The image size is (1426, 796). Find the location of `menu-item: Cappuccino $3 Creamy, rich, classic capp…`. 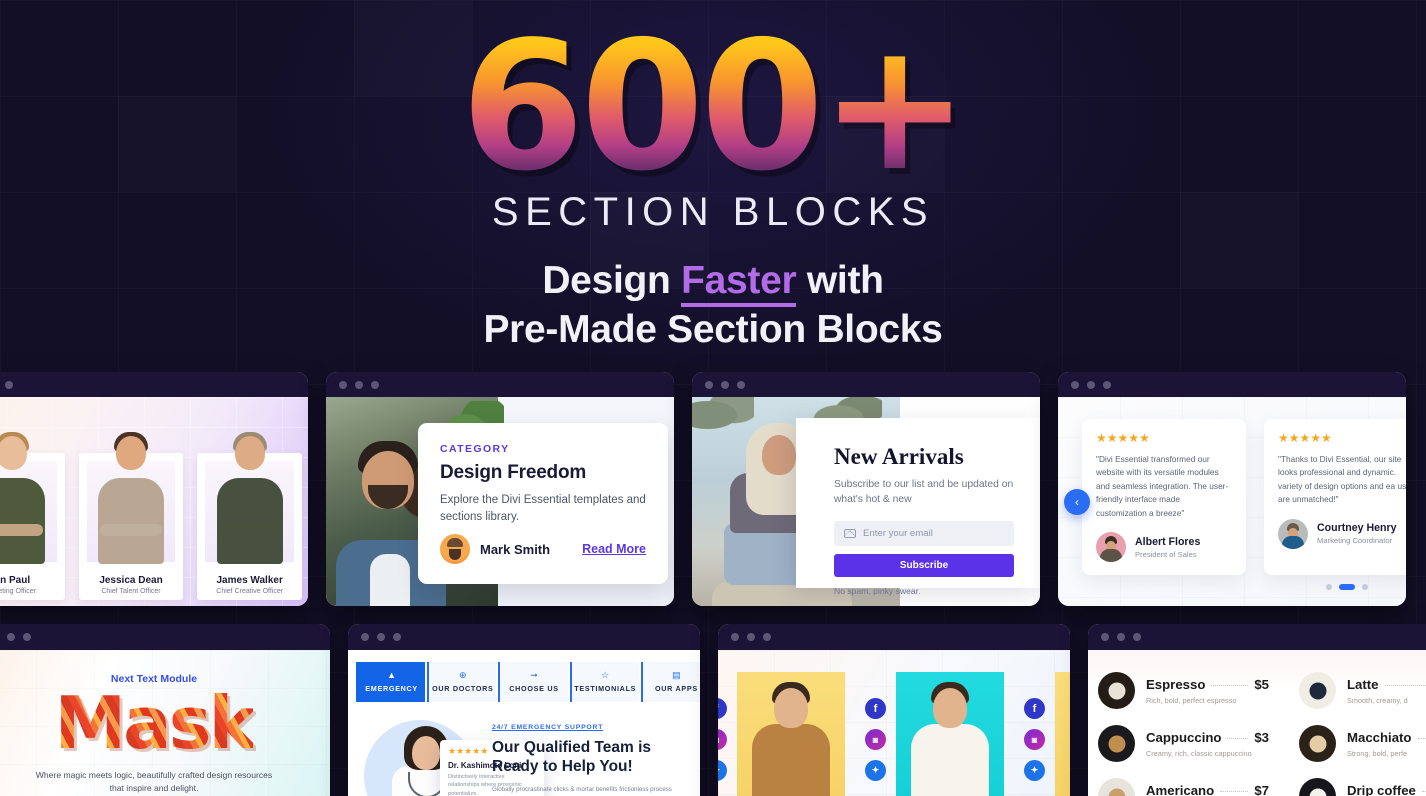

menu-item: Cappuccino $3 Creamy, rich, classic capp… is located at coordinates (1183, 743).